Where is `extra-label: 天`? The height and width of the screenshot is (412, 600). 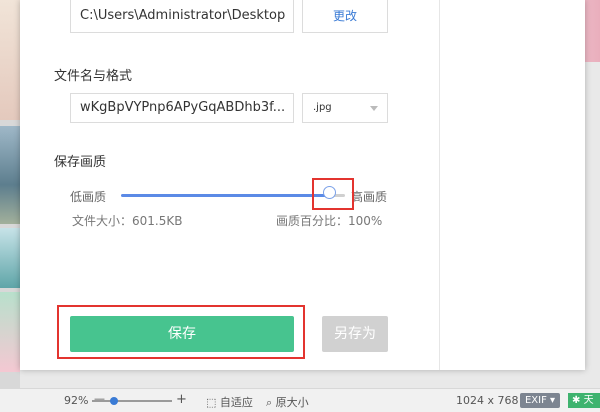 extra-label: 天 is located at coordinates (588, 400).